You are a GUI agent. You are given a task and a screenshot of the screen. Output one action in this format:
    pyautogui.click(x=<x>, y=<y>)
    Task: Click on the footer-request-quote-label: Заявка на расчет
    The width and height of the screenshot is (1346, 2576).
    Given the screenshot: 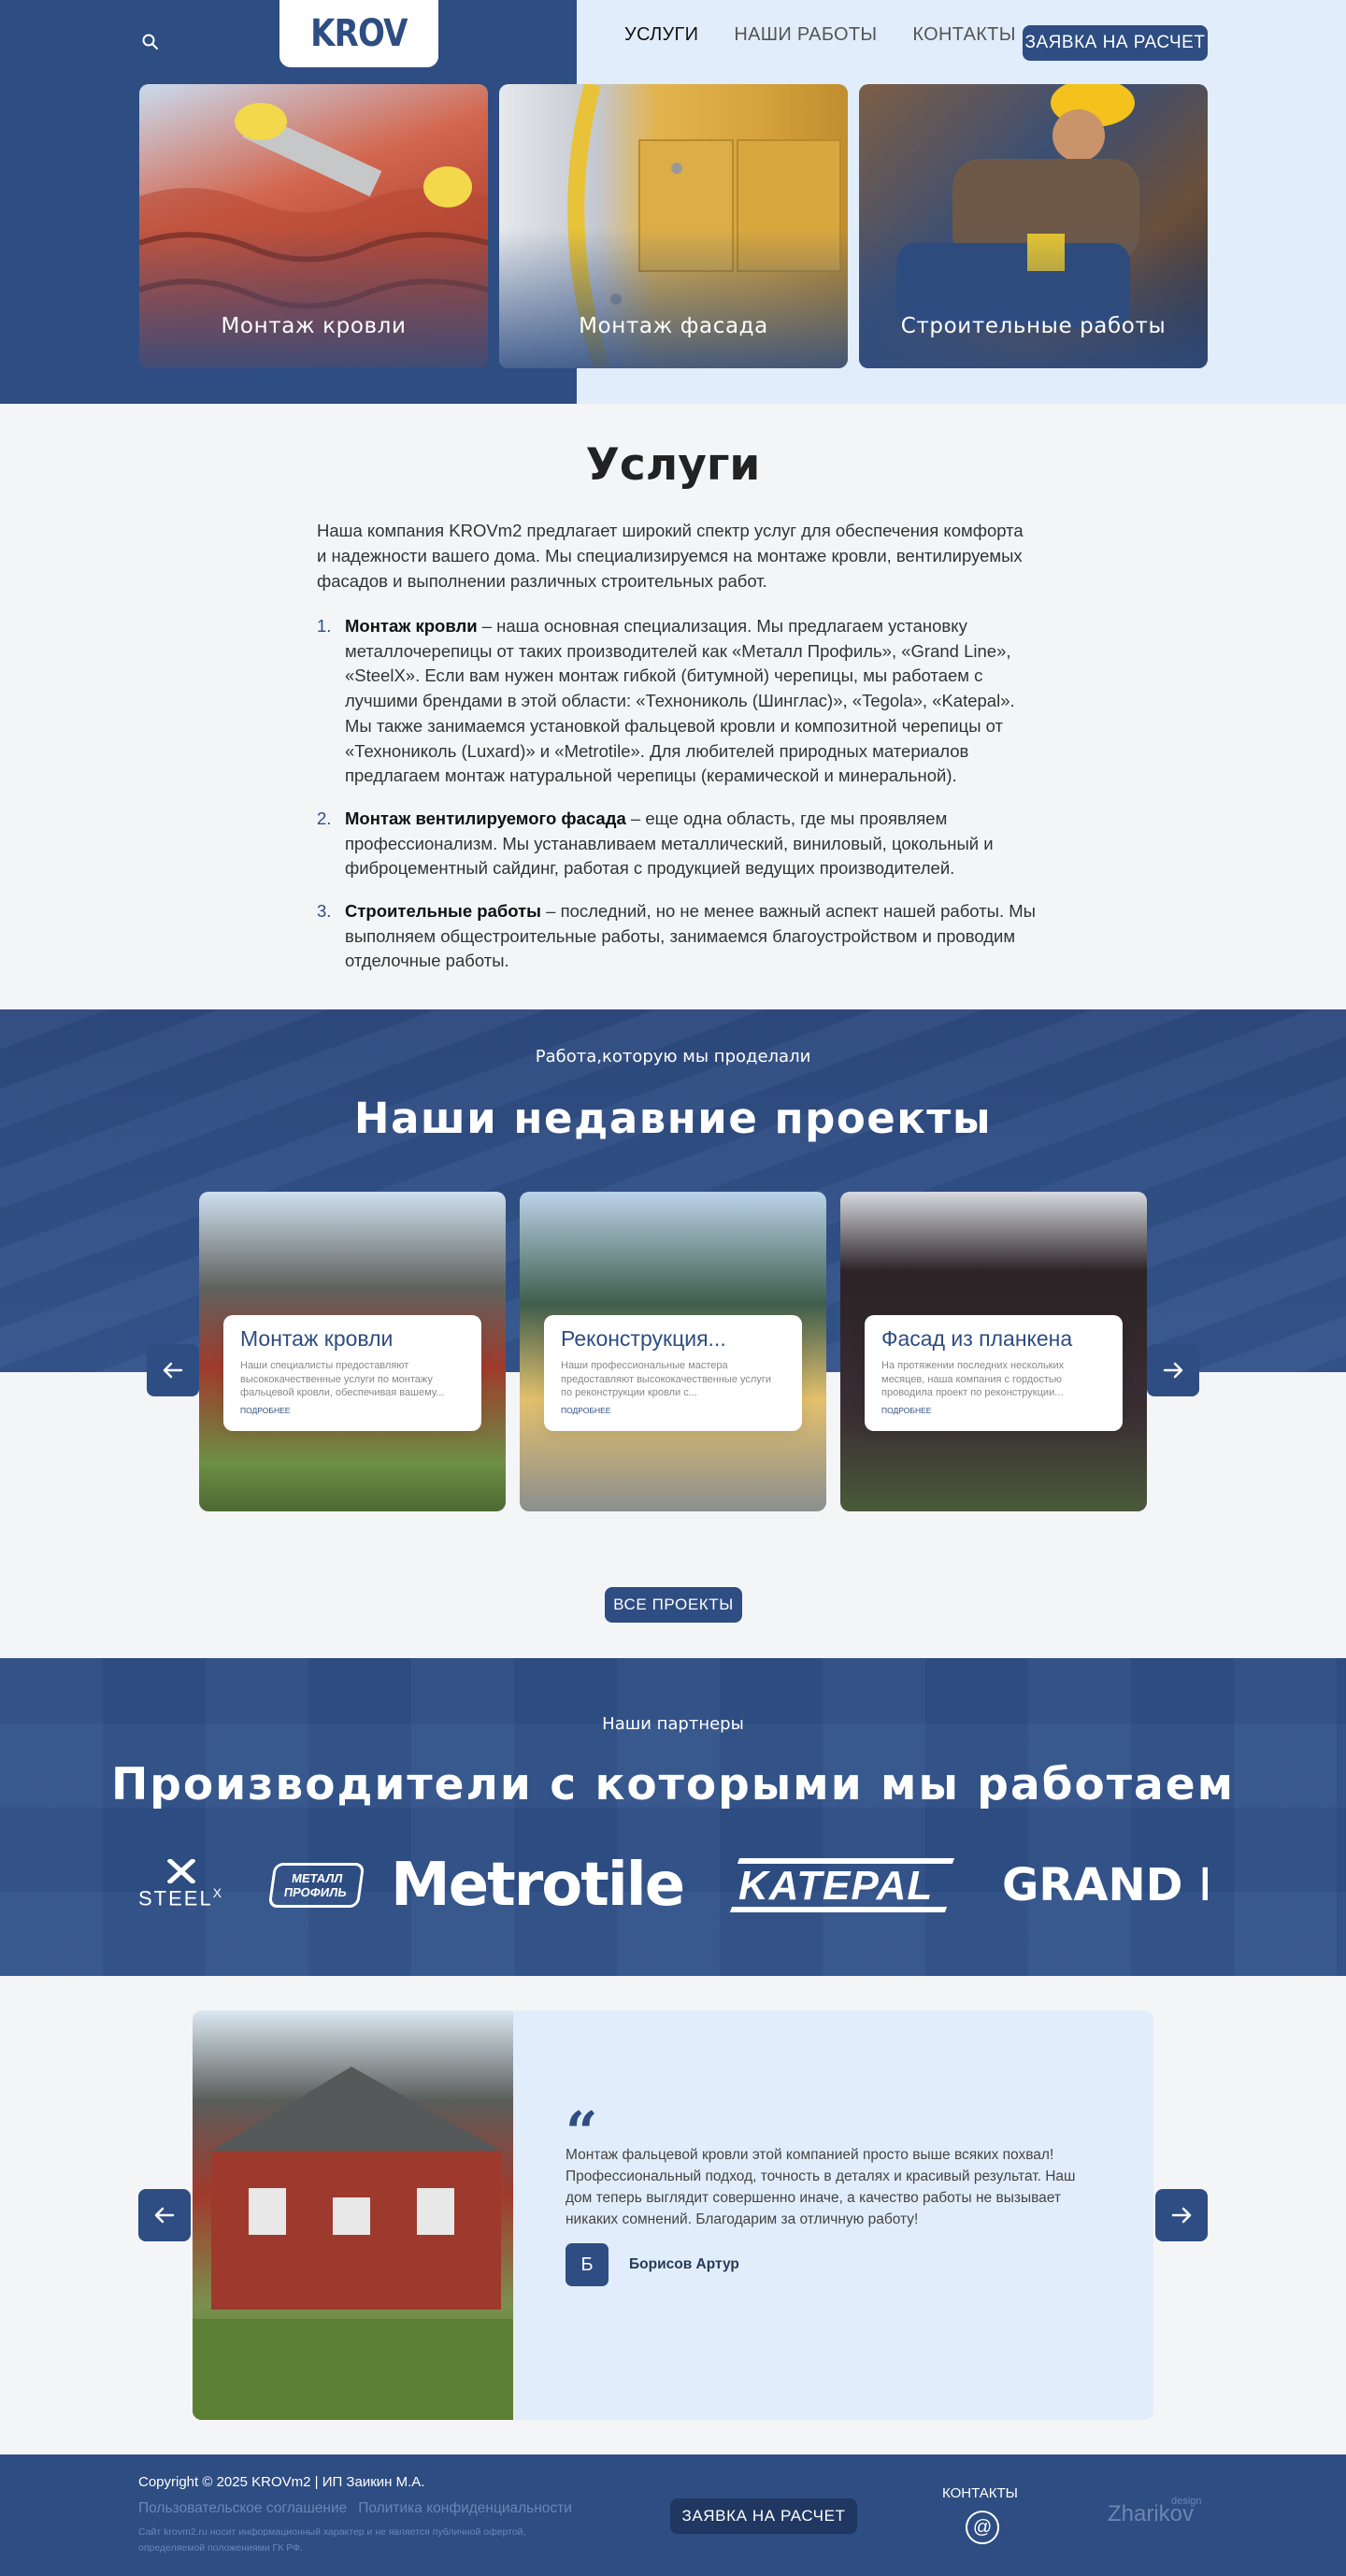 What is the action you would take?
    pyautogui.click(x=763, y=2516)
    